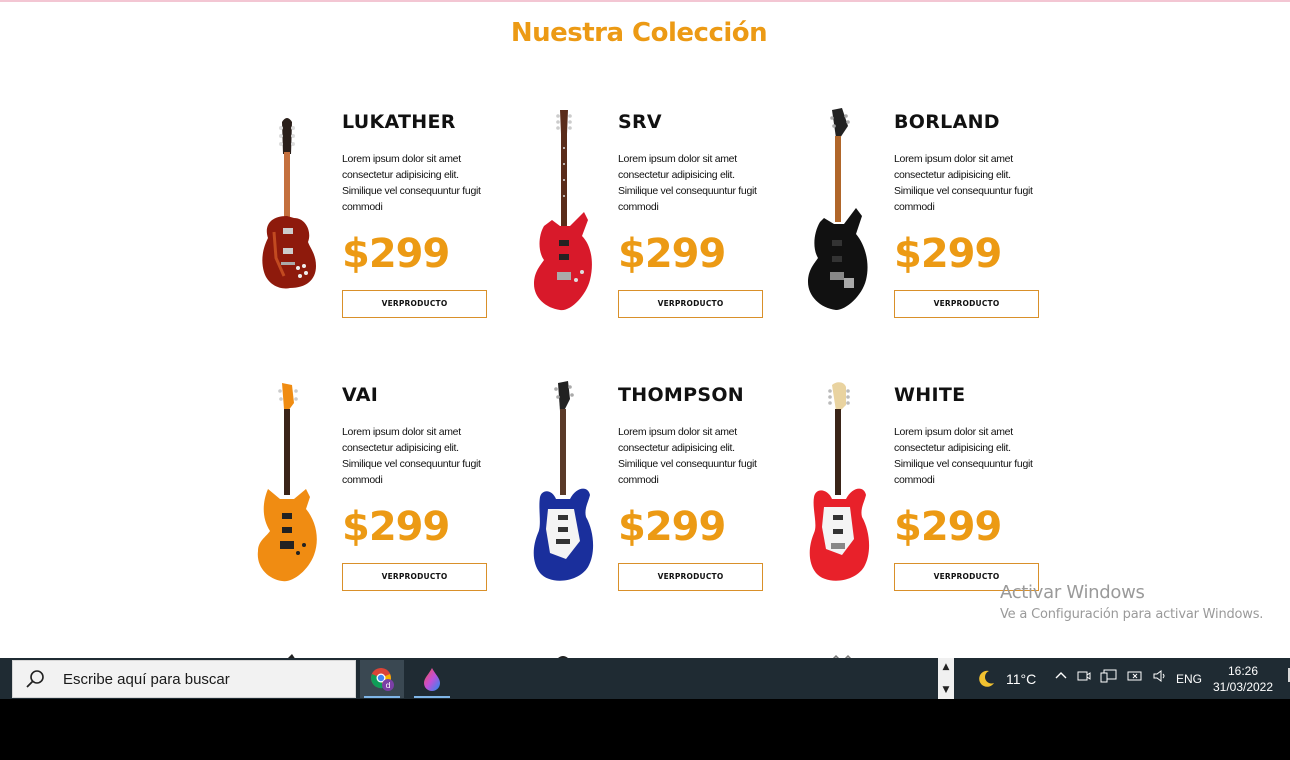 This screenshot has height=760, width=1290. Describe the element at coordinates (1243, 670) in the screenshot. I see `clock-time: 16:26` at that location.